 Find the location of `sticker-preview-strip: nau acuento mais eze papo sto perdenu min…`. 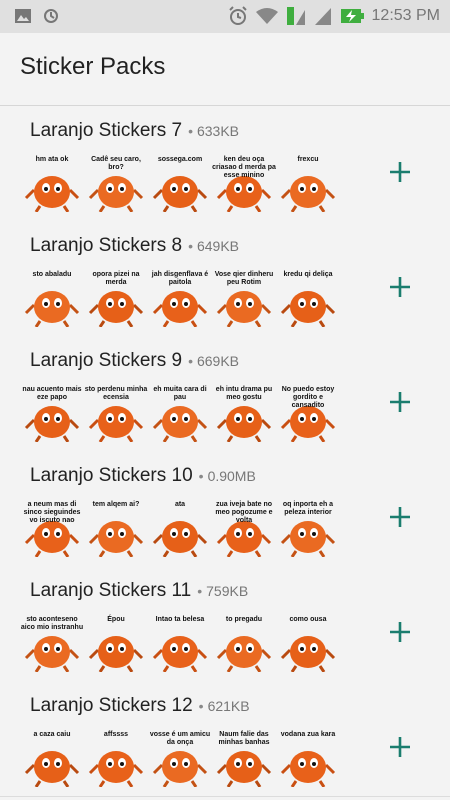

sticker-preview-strip: nau acuento mais eze papo sto perdenu min… is located at coordinates (179, 414).